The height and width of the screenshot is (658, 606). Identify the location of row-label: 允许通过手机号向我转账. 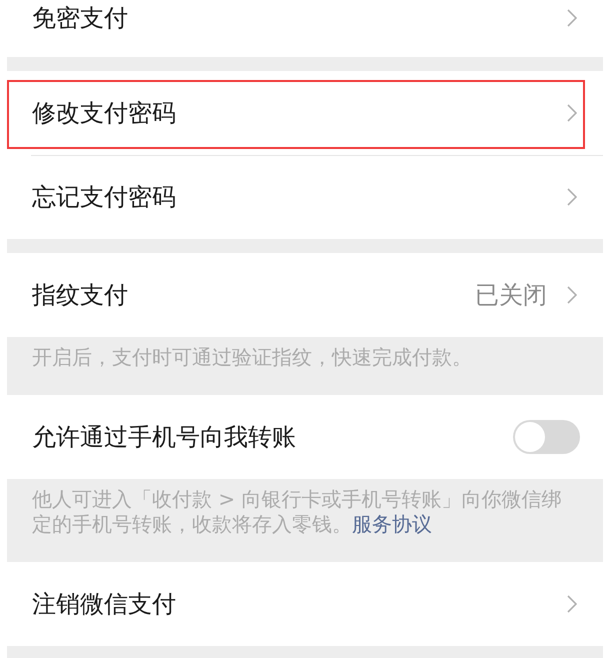
(164, 437).